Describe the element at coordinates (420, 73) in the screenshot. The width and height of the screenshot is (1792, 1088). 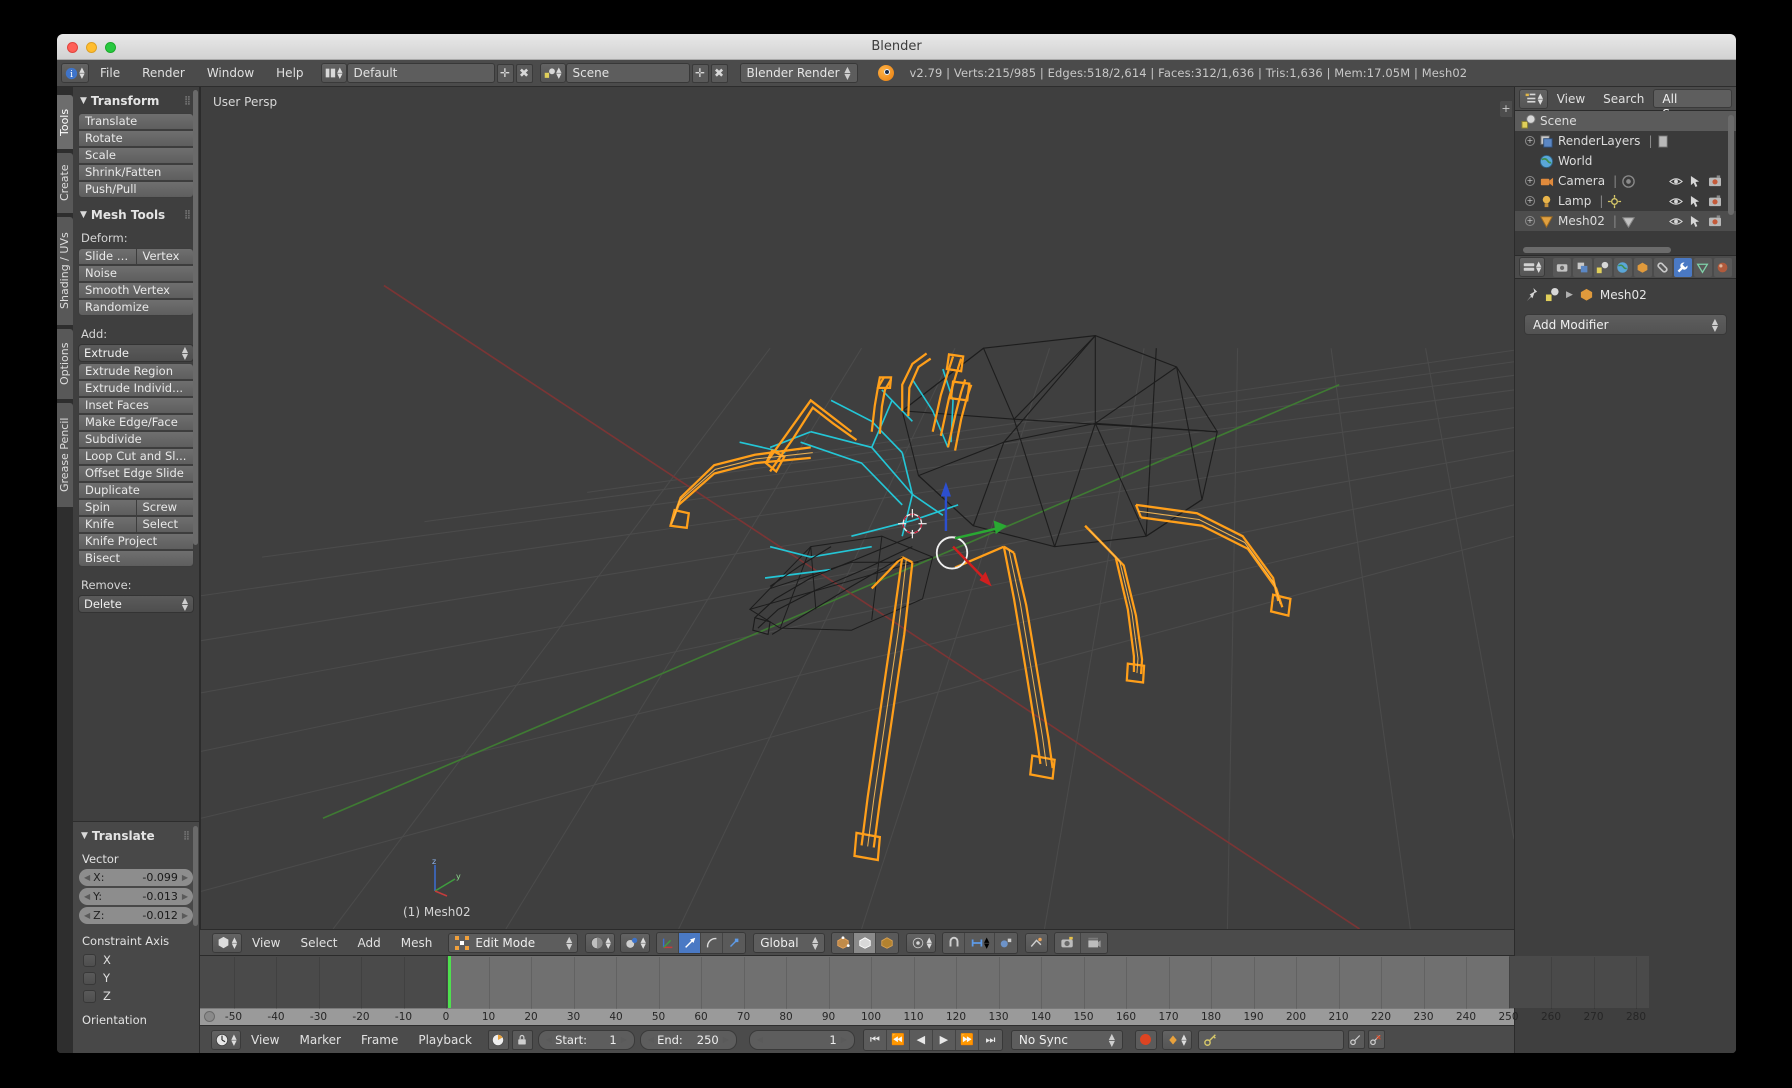
I see `screen-layout-select: Default` at that location.